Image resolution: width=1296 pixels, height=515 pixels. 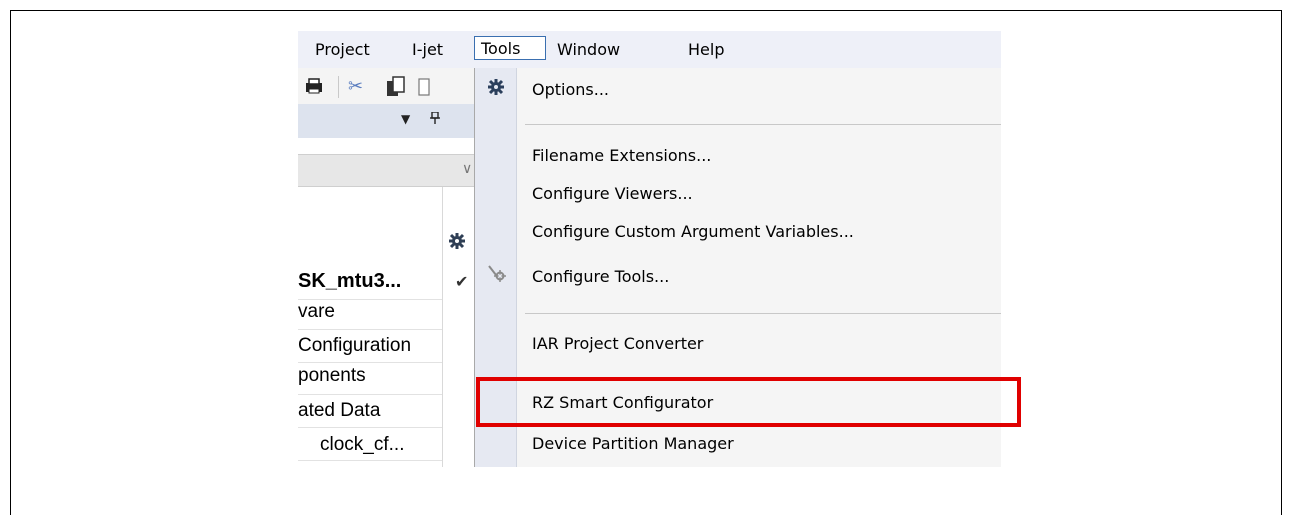 I want to click on tree-row: ated Data, so click(x=370, y=411).